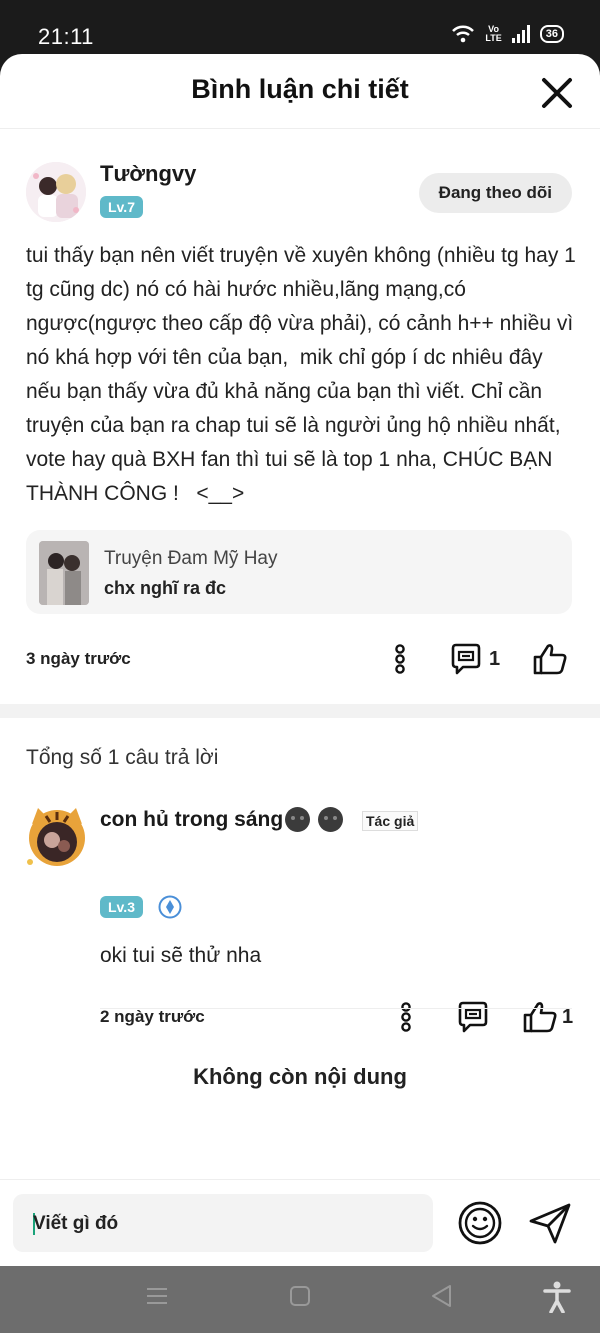  I want to click on back-icon, so click(442, 1296).